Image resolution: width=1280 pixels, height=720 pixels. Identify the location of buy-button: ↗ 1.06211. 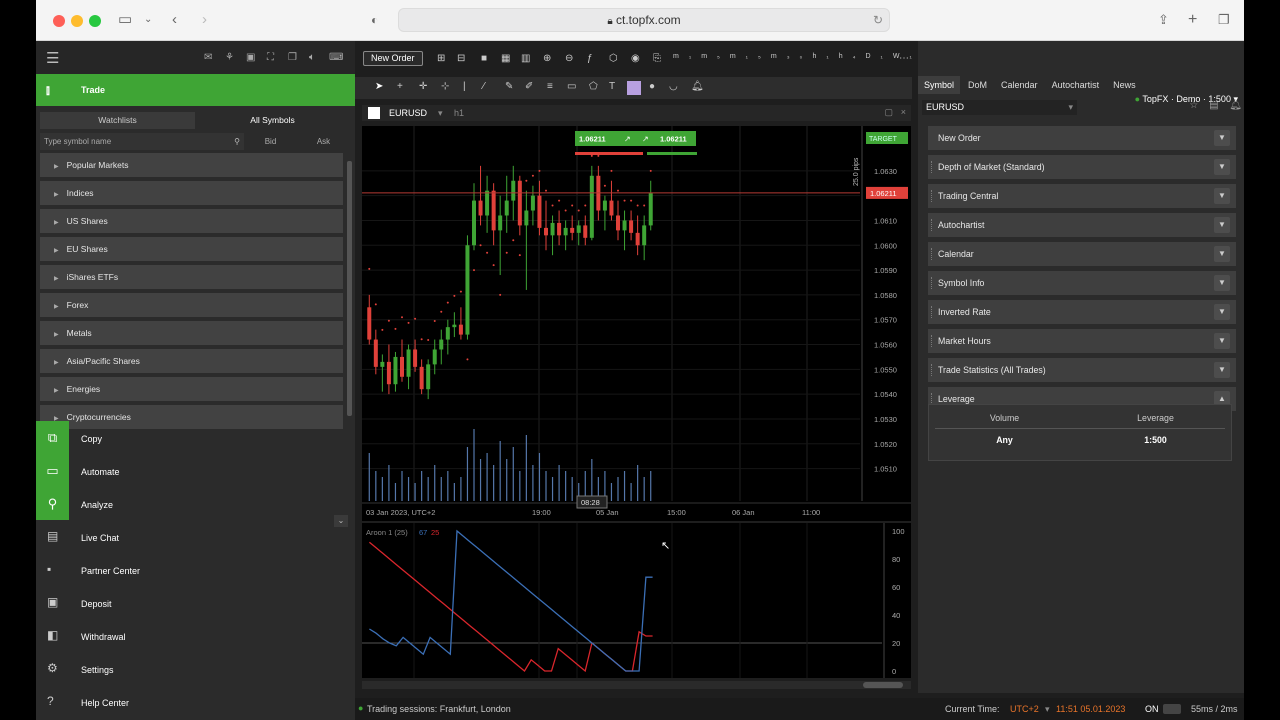
(667, 138).